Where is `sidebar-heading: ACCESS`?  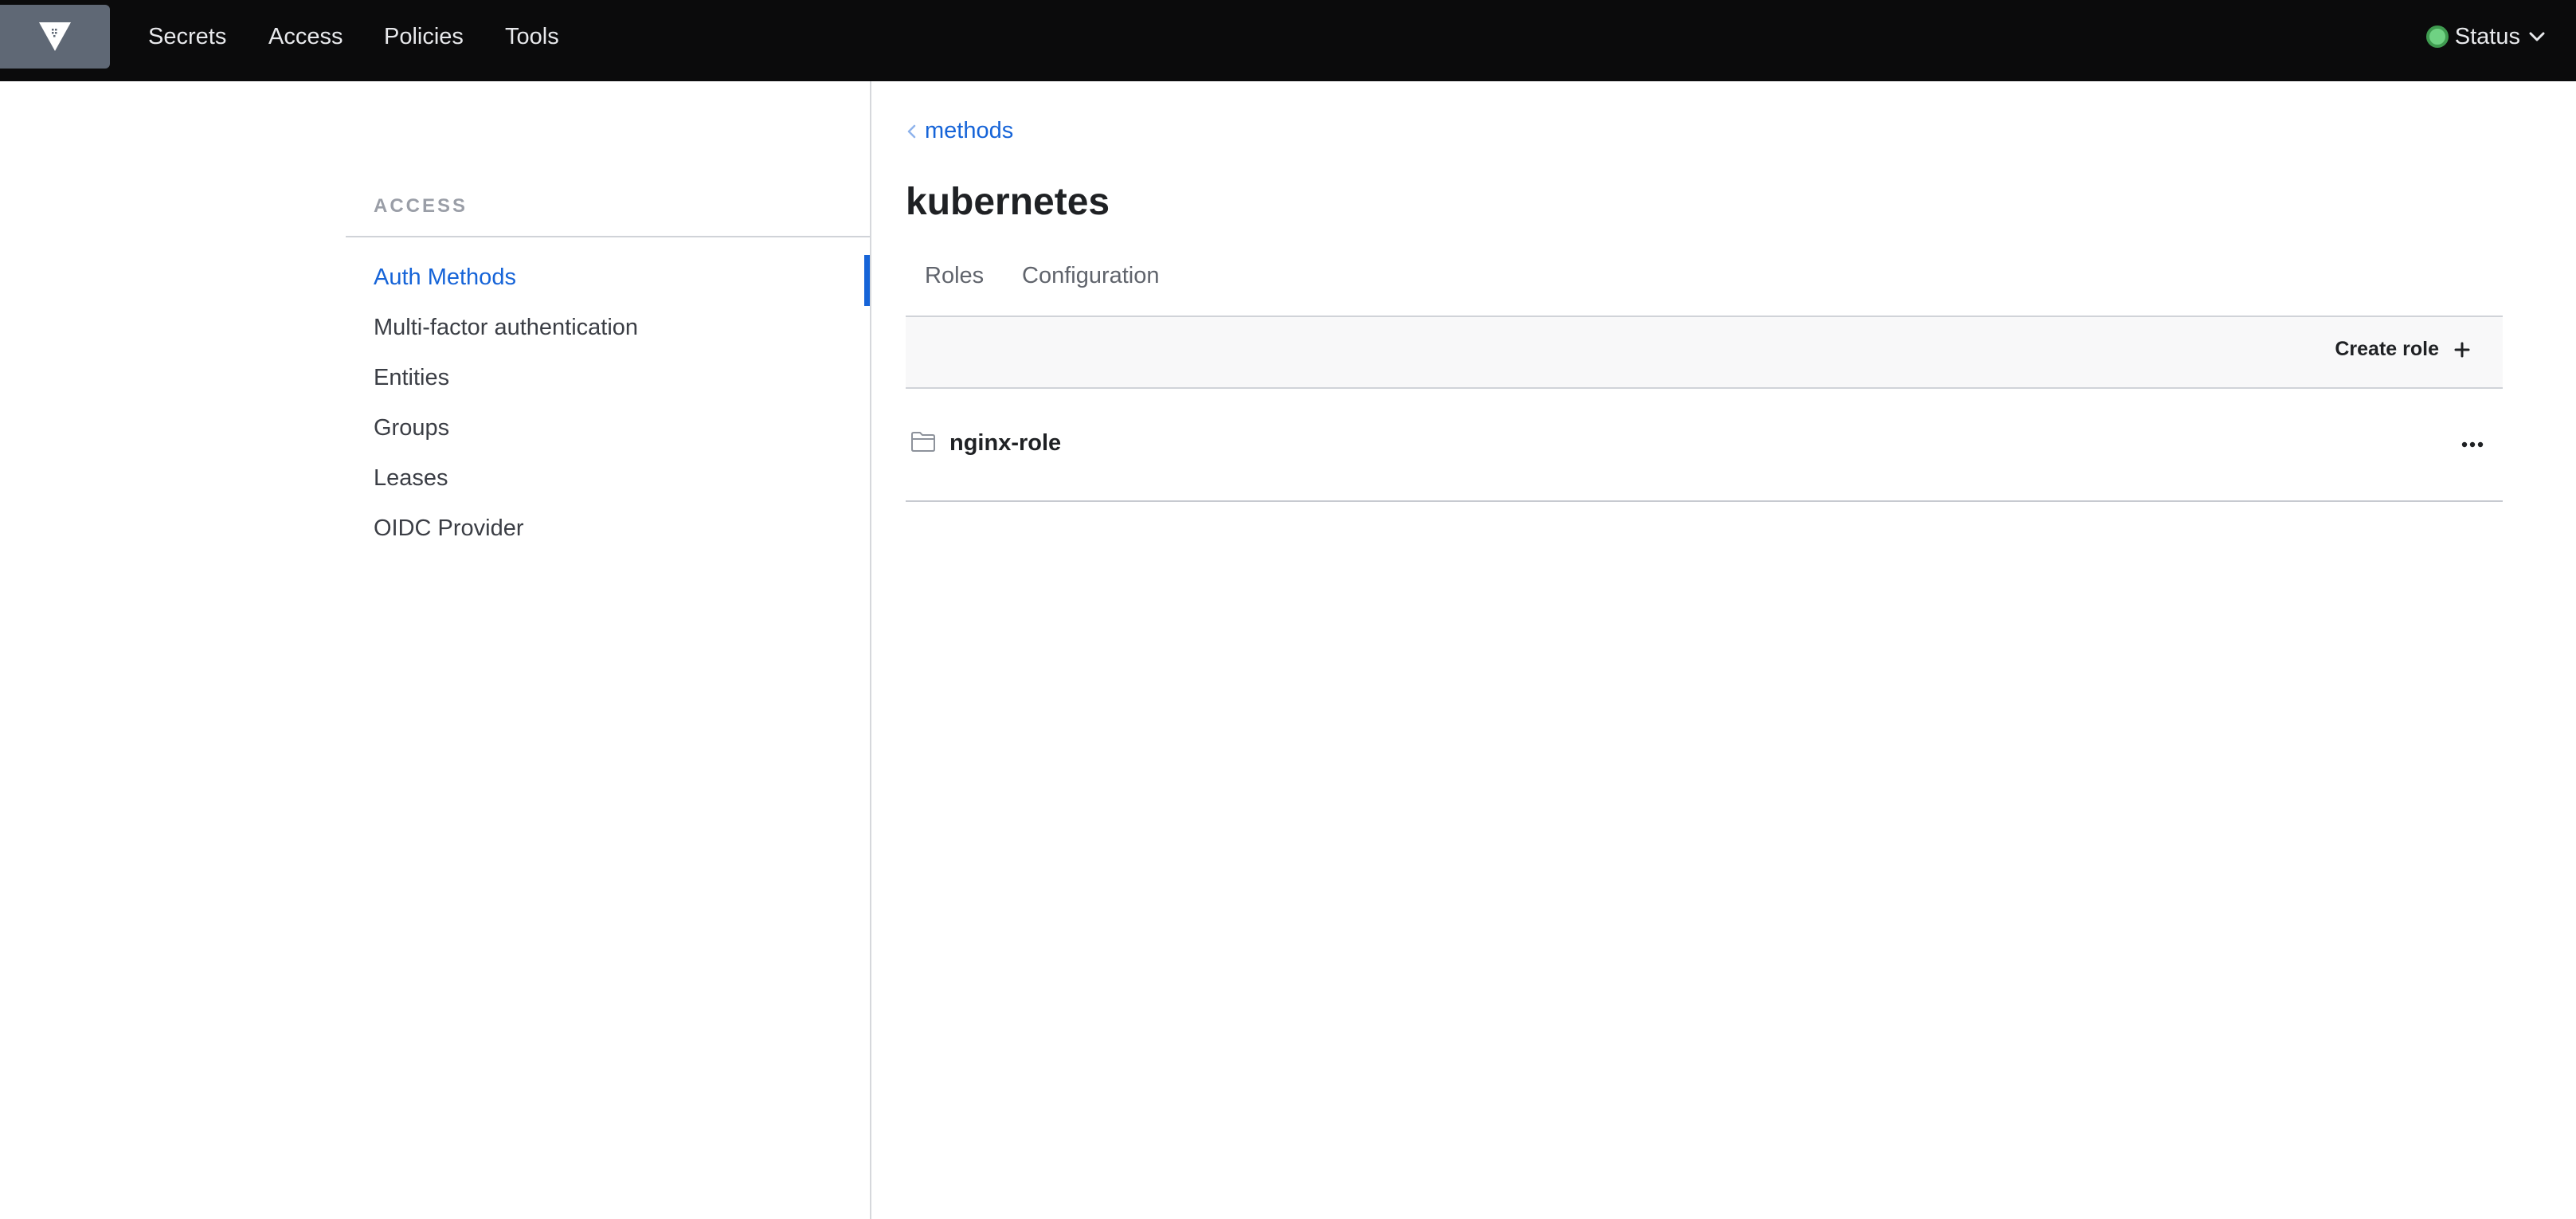 sidebar-heading: ACCESS is located at coordinates (421, 206).